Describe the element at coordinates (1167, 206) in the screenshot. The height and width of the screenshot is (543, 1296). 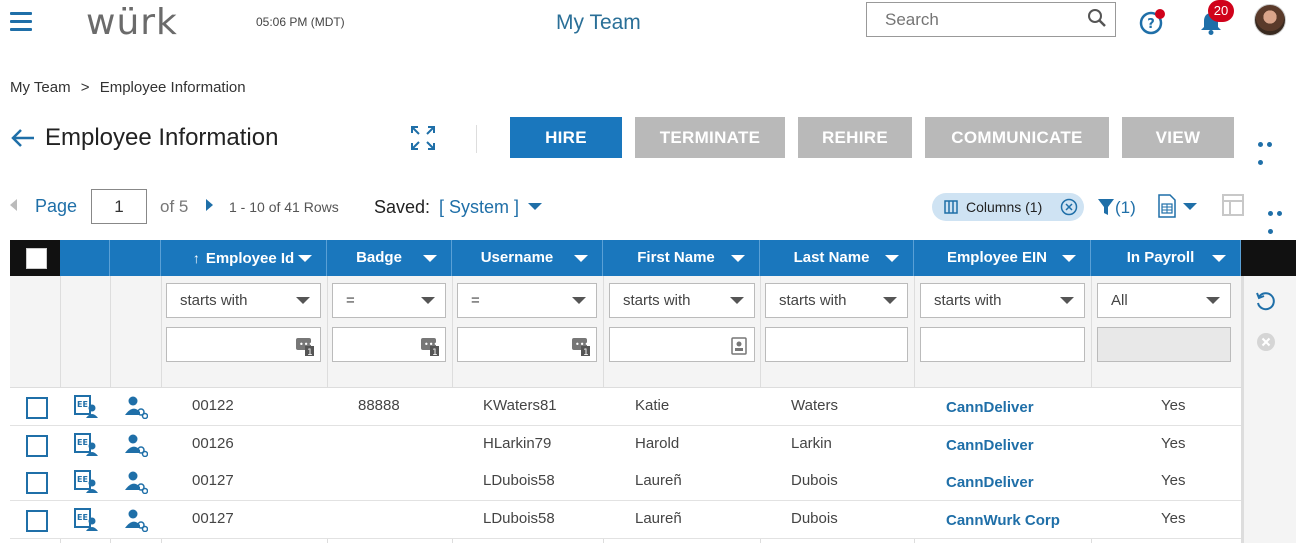
I see `export-icon` at that location.